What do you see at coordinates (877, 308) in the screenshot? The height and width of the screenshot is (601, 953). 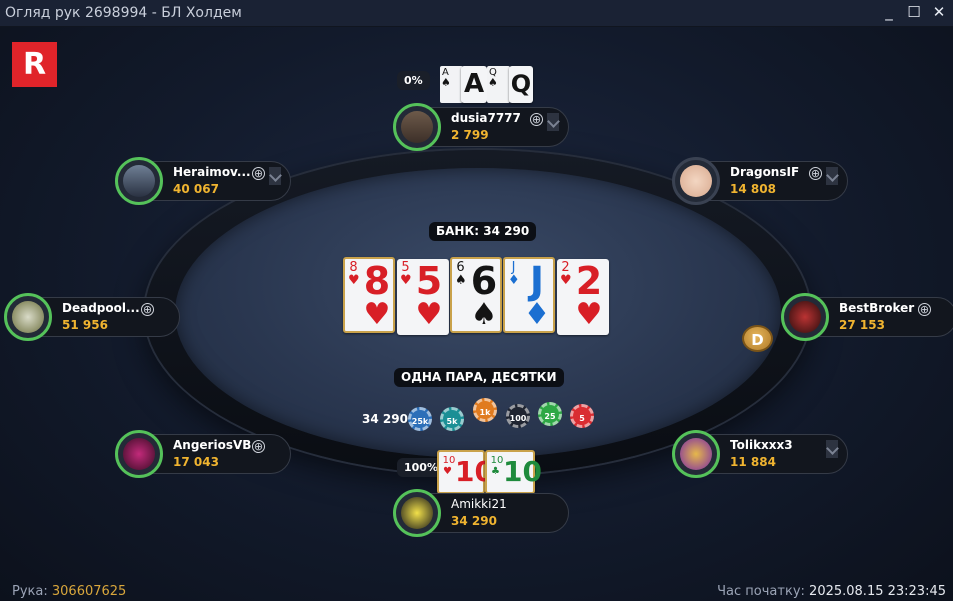 I see `player-name: BestBroker` at bounding box center [877, 308].